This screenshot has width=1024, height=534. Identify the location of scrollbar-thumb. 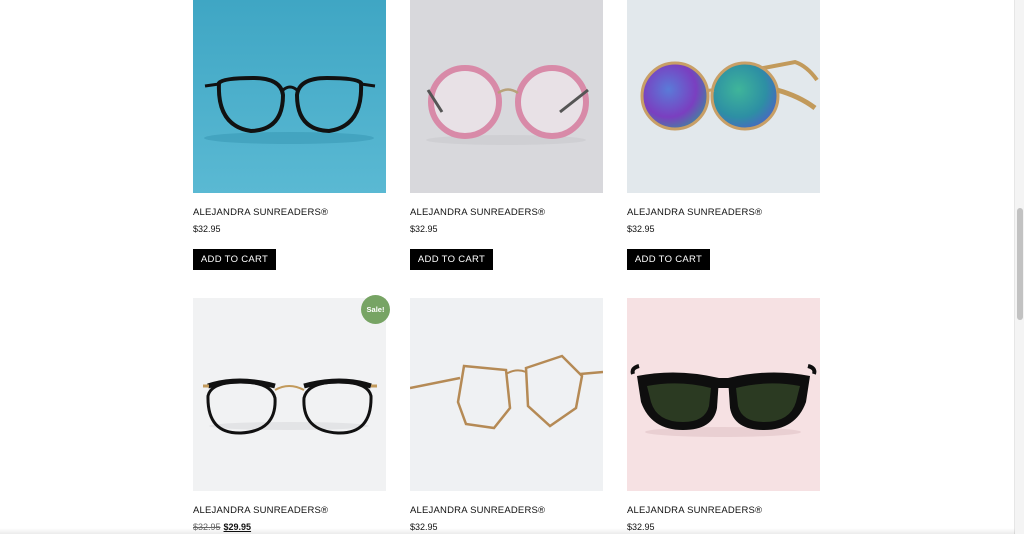
(1020, 264).